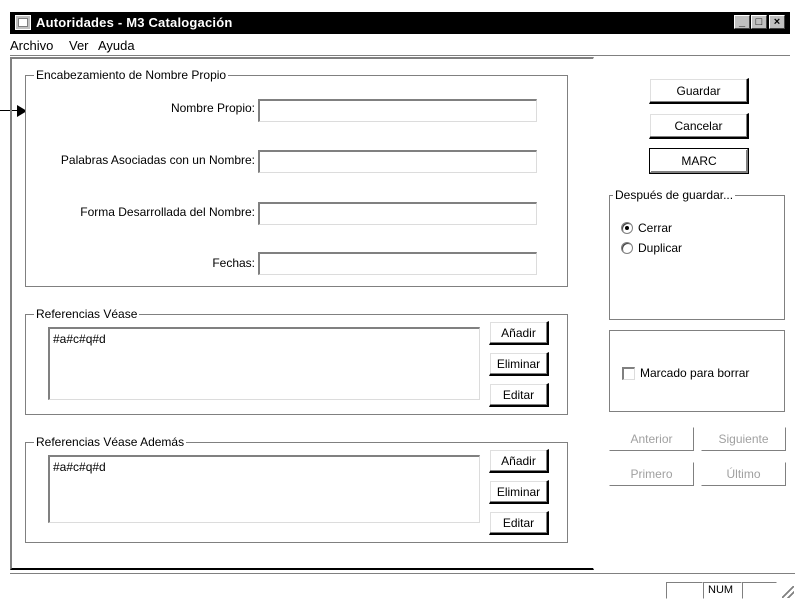 The width and height of the screenshot is (796, 599). I want to click on save-button: Guardar, so click(699, 91).